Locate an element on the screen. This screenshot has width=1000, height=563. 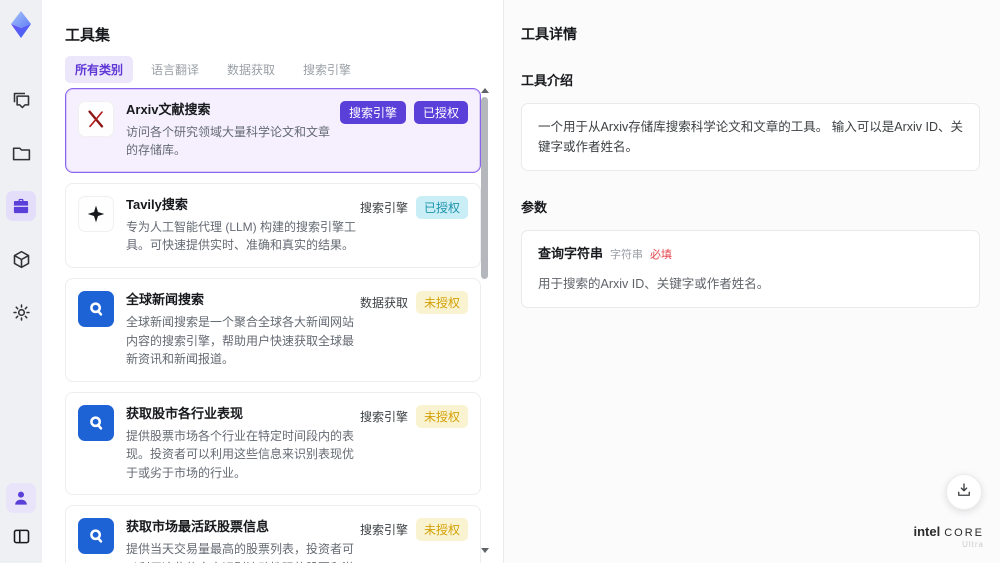
intel-wordmark: intel is located at coordinates (927, 531).